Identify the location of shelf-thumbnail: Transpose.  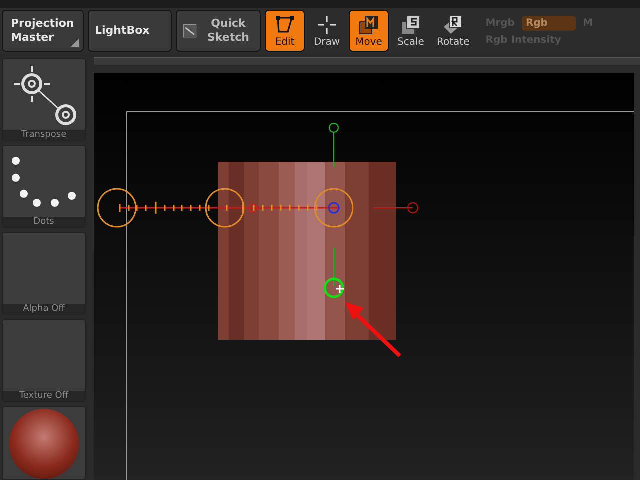
(44, 99).